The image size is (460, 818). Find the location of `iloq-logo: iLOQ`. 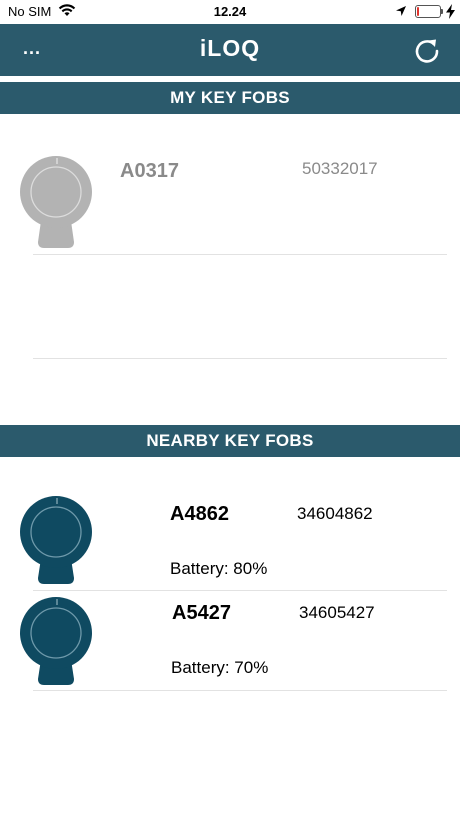

iloq-logo: iLOQ is located at coordinates (230, 48).